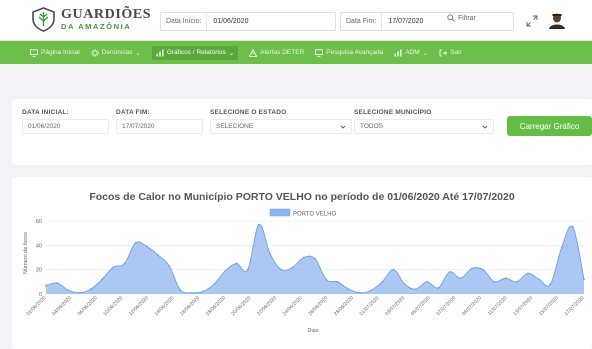 Image resolution: width=592 pixels, height=349 pixels. What do you see at coordinates (113, 306) in the screenshot?
I see `x-tick-label: 10/06/2020` at bounding box center [113, 306].